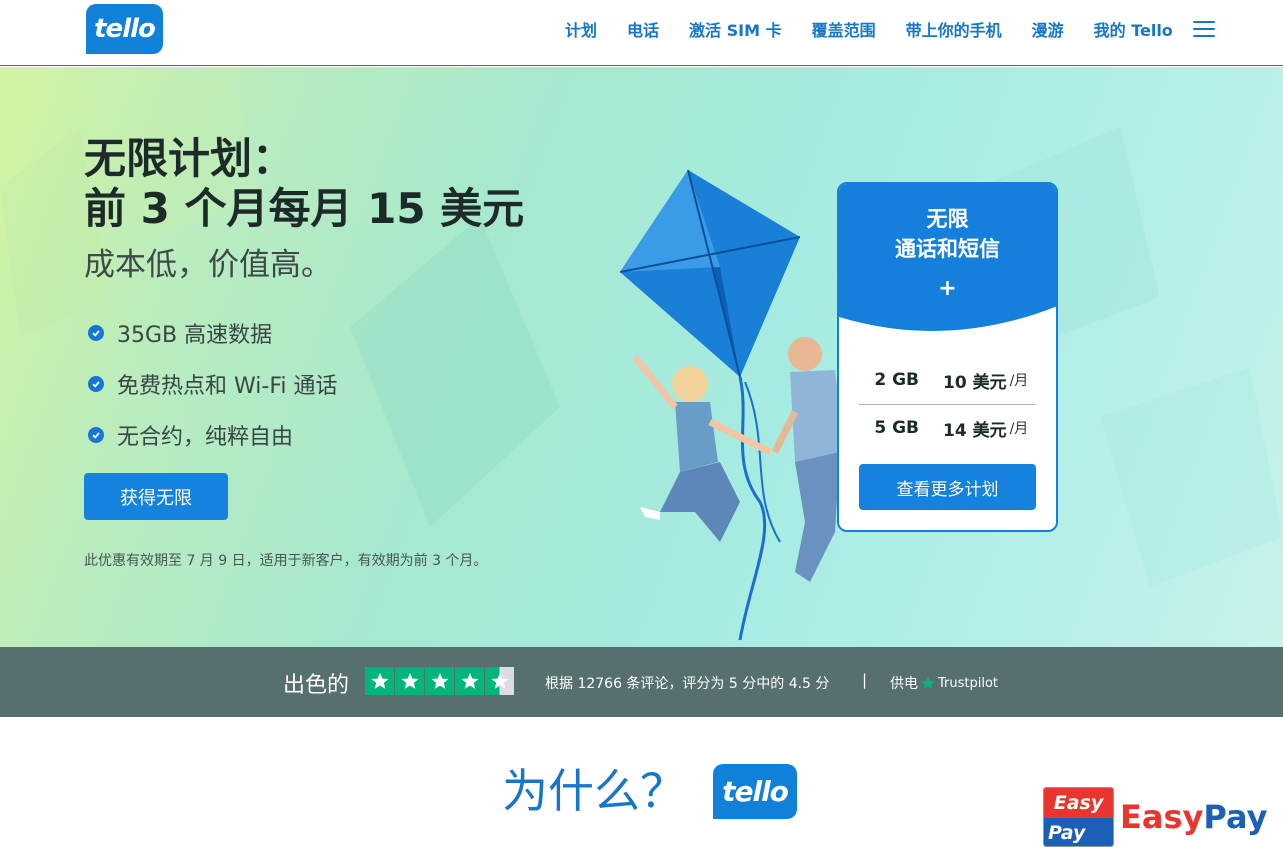 Image resolution: width=1283 pixels, height=848 pixels. What do you see at coordinates (1078, 832) in the screenshot?
I see `easypay-box-bottom: Pay` at bounding box center [1078, 832].